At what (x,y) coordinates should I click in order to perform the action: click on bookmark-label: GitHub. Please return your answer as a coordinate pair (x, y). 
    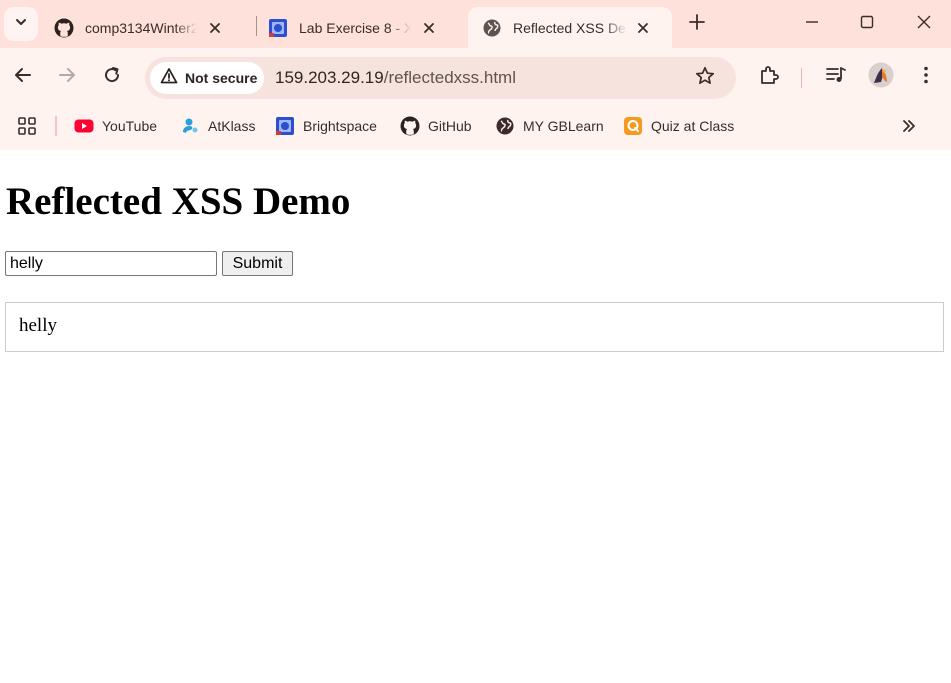
    Looking at the image, I should click on (450, 126).